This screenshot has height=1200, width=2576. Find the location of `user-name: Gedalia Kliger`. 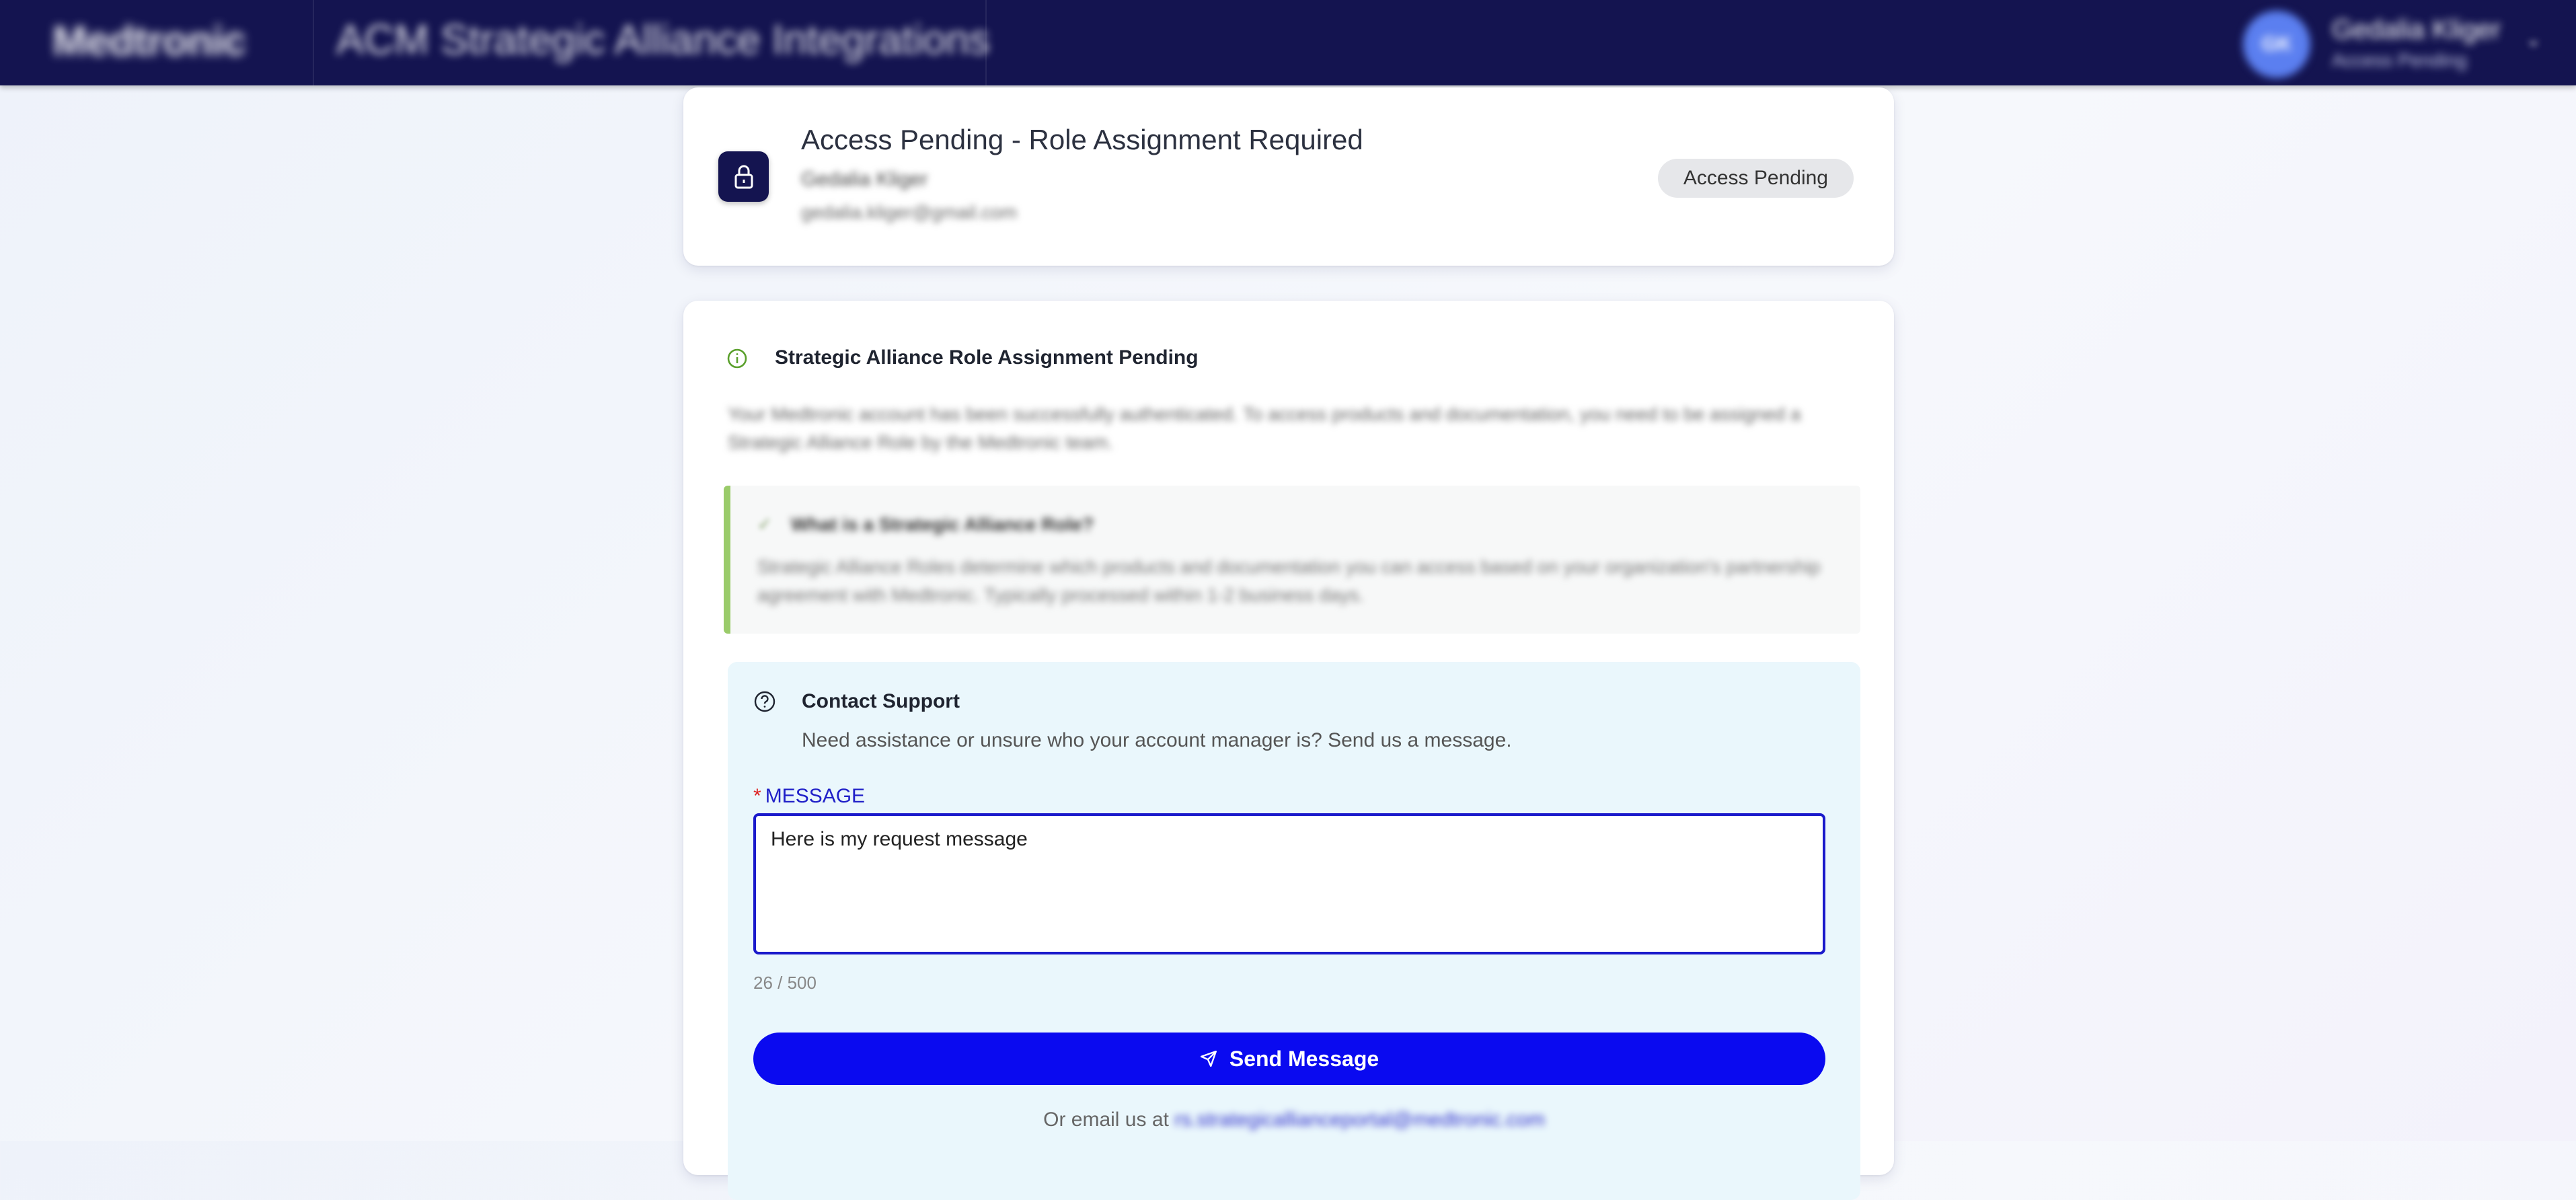

user-name: Gedalia Kliger is located at coordinates (2416, 29).